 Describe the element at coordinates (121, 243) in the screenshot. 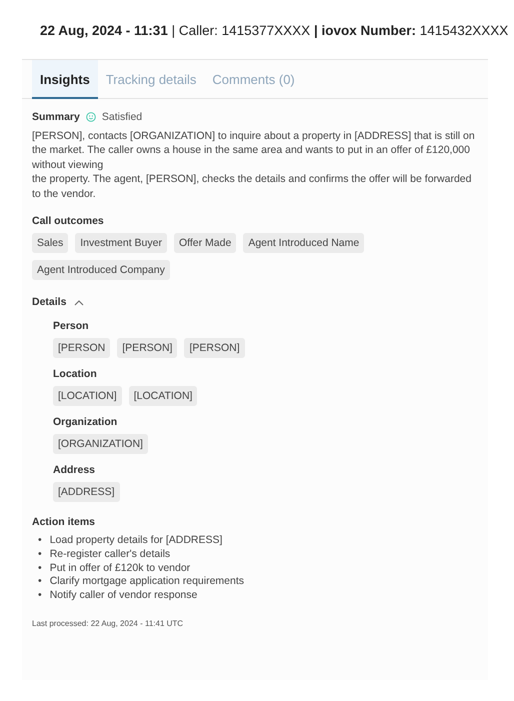

I see `outcome-tag: Investment Buyer` at that location.